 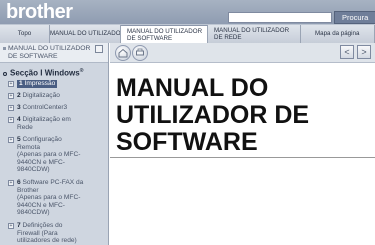 What do you see at coordinates (25, 127) in the screenshot?
I see `item-label: Rede` at bounding box center [25, 127].